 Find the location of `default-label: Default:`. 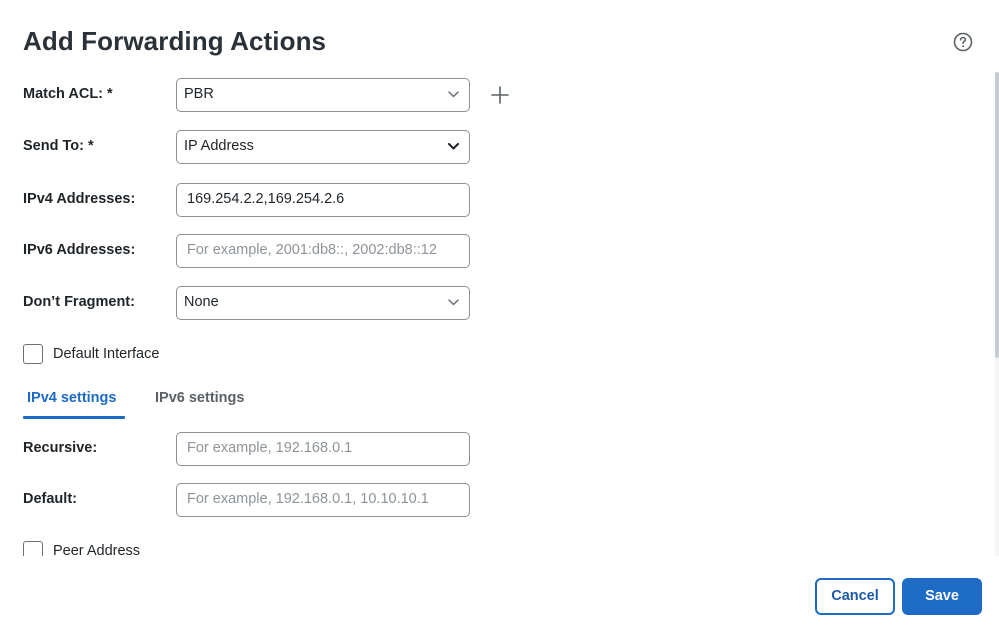

default-label: Default: is located at coordinates (50, 499).